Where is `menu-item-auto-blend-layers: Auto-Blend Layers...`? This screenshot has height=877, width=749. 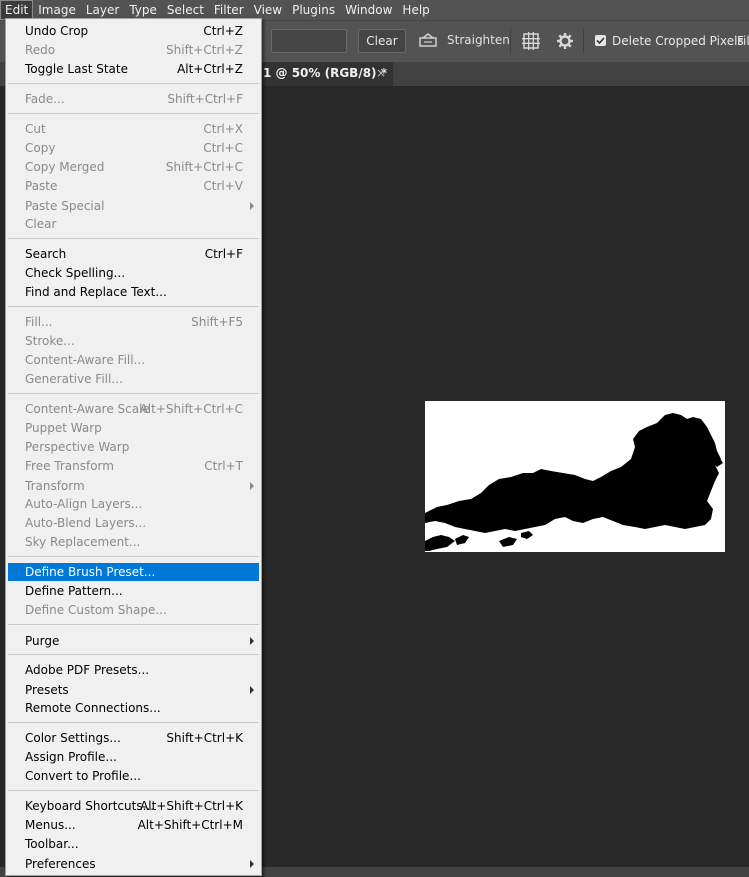
menu-item-auto-blend-layers: Auto-Blend Layers... is located at coordinates (86, 523).